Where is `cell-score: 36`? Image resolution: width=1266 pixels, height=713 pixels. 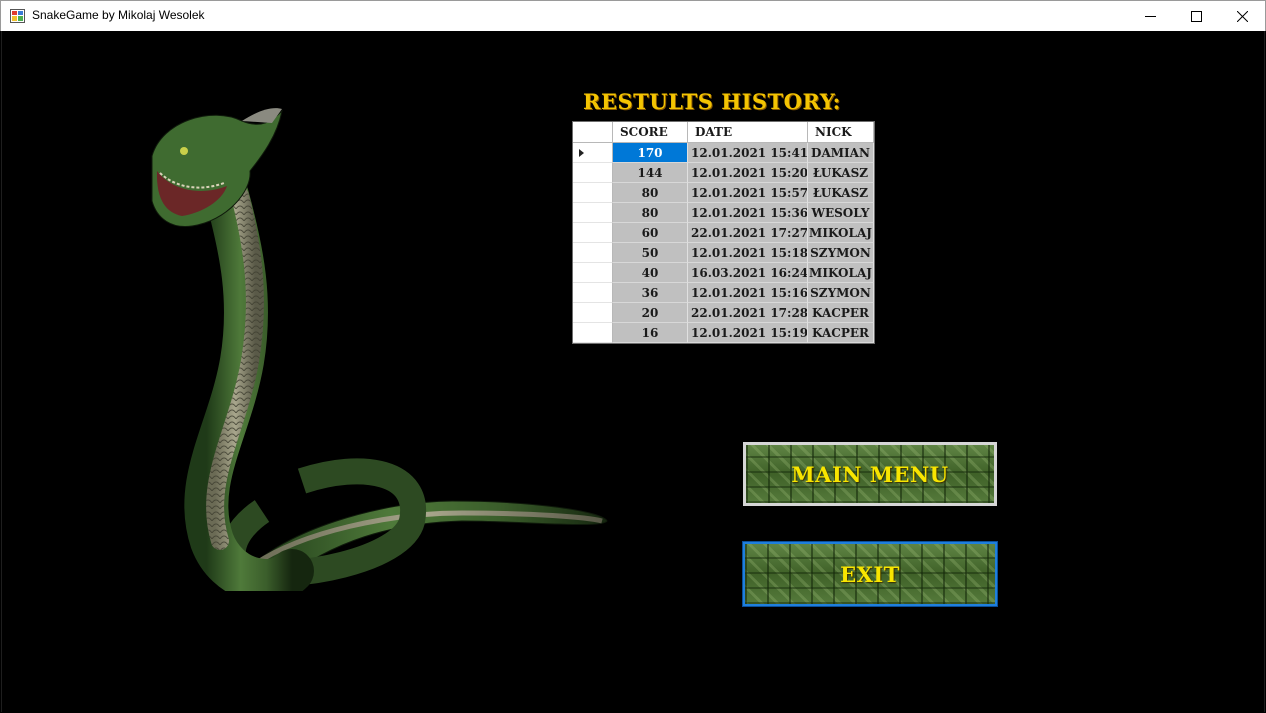
cell-score: 36 is located at coordinates (650, 293).